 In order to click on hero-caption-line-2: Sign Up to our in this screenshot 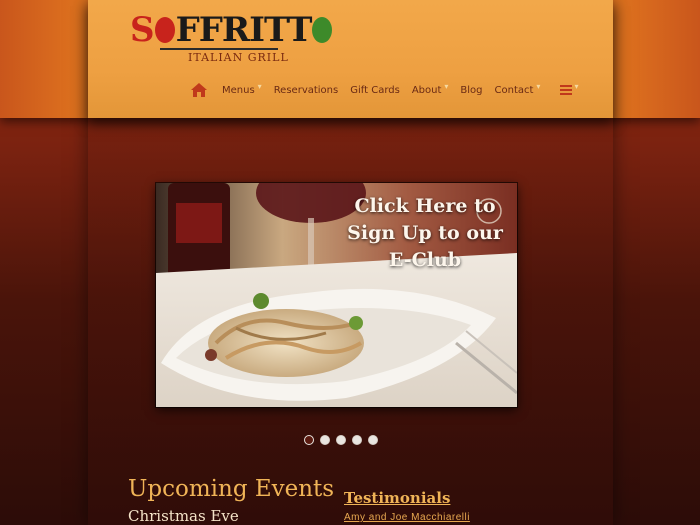, I will do `click(425, 233)`.